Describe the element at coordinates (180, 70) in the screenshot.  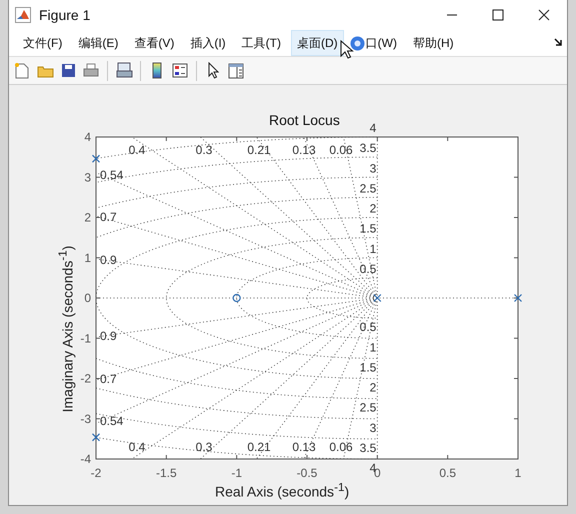
I see `legend-icon` at that location.